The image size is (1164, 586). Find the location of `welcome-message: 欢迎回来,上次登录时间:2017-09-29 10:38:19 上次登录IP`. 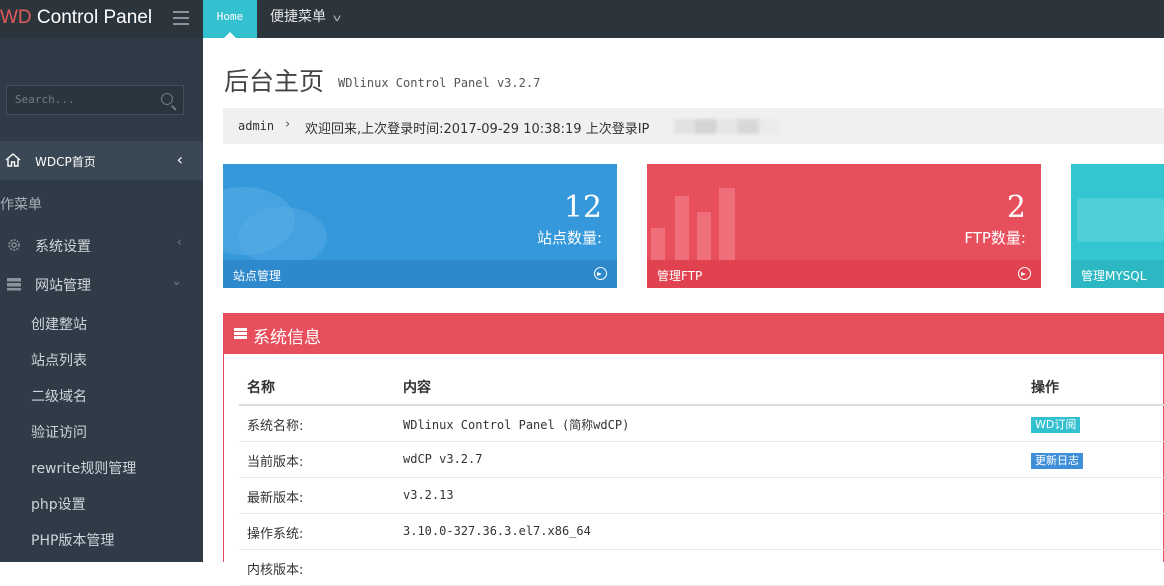

welcome-message: 欢迎回来,上次登录时间:2017-09-29 10:38:19 上次登录IP is located at coordinates (477, 129).